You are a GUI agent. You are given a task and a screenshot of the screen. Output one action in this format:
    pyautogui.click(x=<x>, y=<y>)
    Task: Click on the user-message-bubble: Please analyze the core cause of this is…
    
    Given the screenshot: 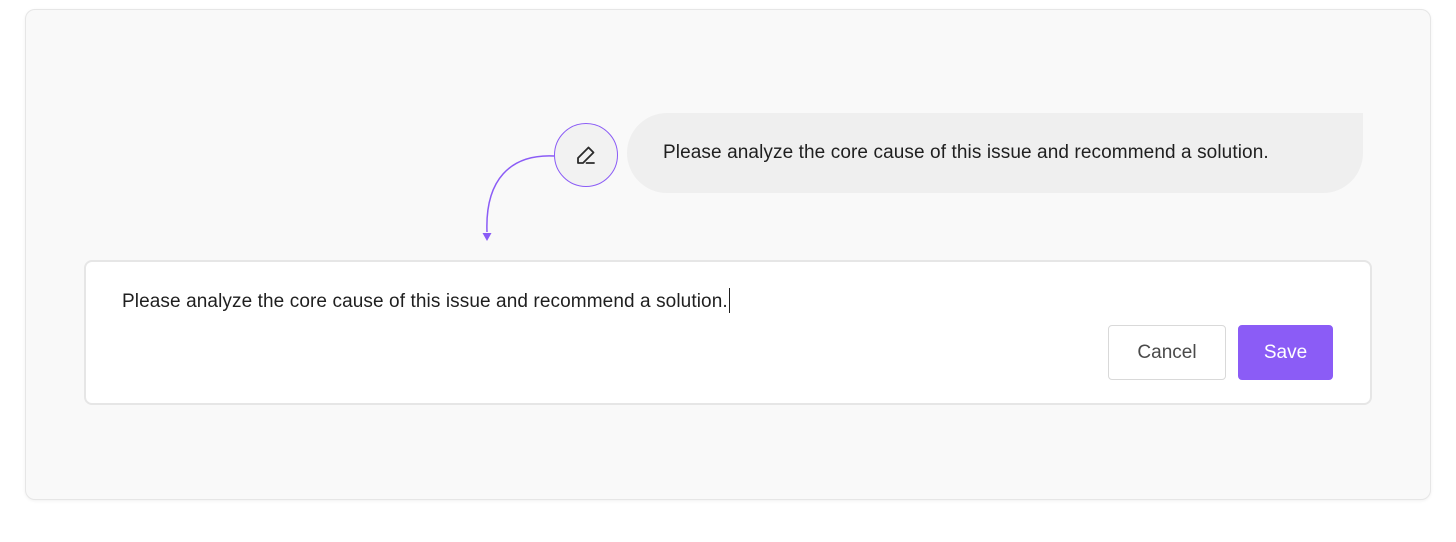 What is the action you would take?
    pyautogui.click(x=995, y=153)
    